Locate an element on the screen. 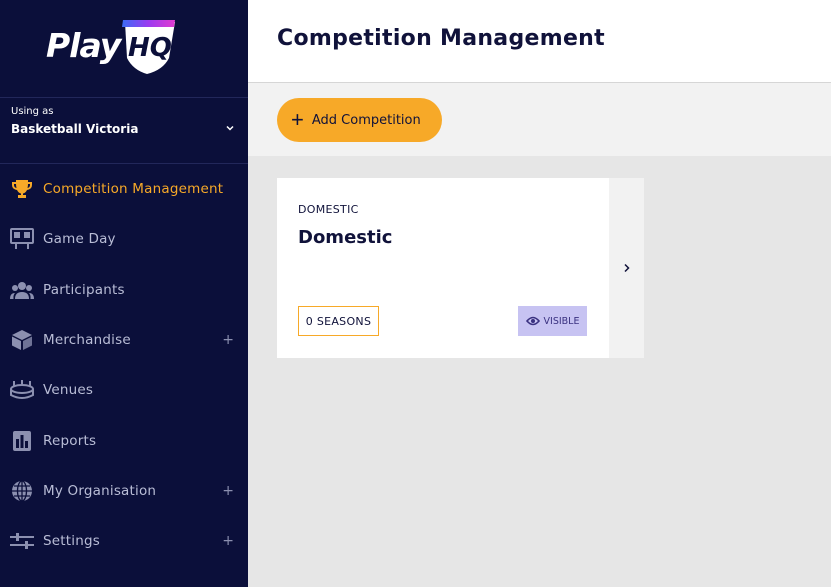 This screenshot has width=831, height=587. sidebar-item-label: Reports is located at coordinates (70, 440).